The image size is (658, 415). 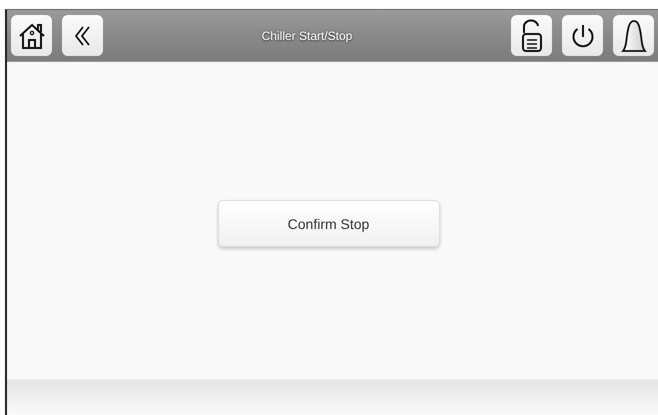 I want to click on power-button, so click(x=582, y=35).